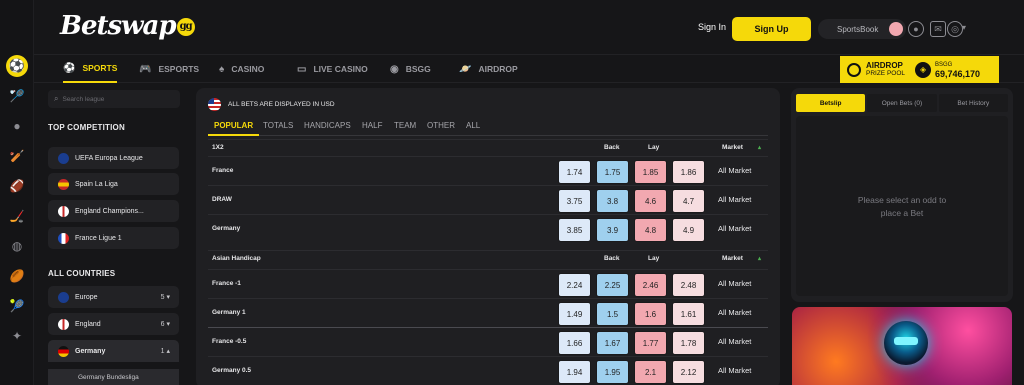  I want to click on tab-totals: TOTALS, so click(278, 125).